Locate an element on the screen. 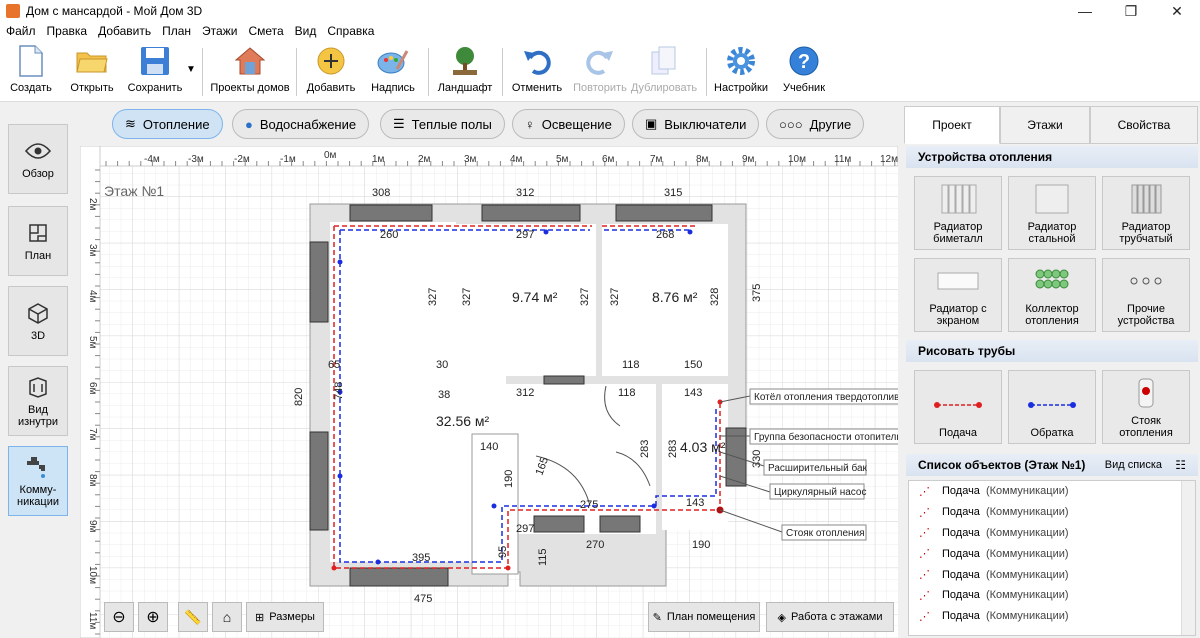  filter-water: ● Водоснабжение is located at coordinates (301, 124).